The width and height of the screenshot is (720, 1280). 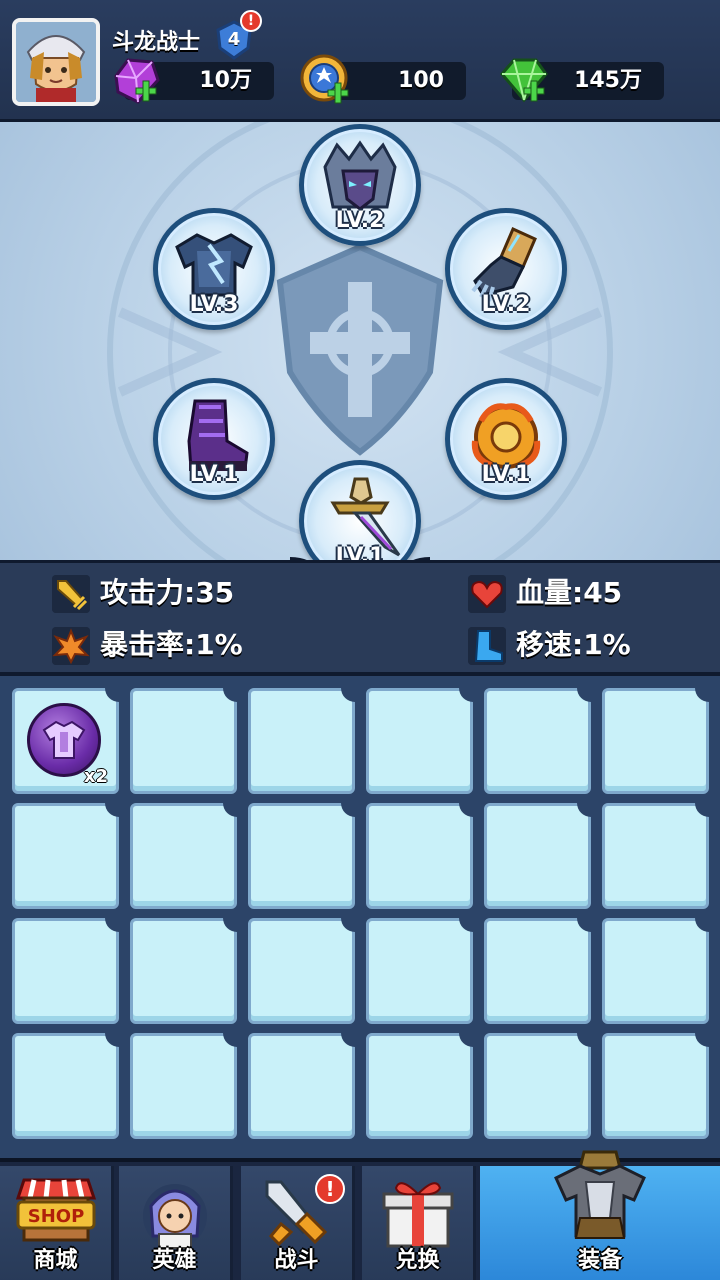 What do you see at coordinates (360, 510) in the screenshot?
I see `equip-slot-weapon: LV.1` at bounding box center [360, 510].